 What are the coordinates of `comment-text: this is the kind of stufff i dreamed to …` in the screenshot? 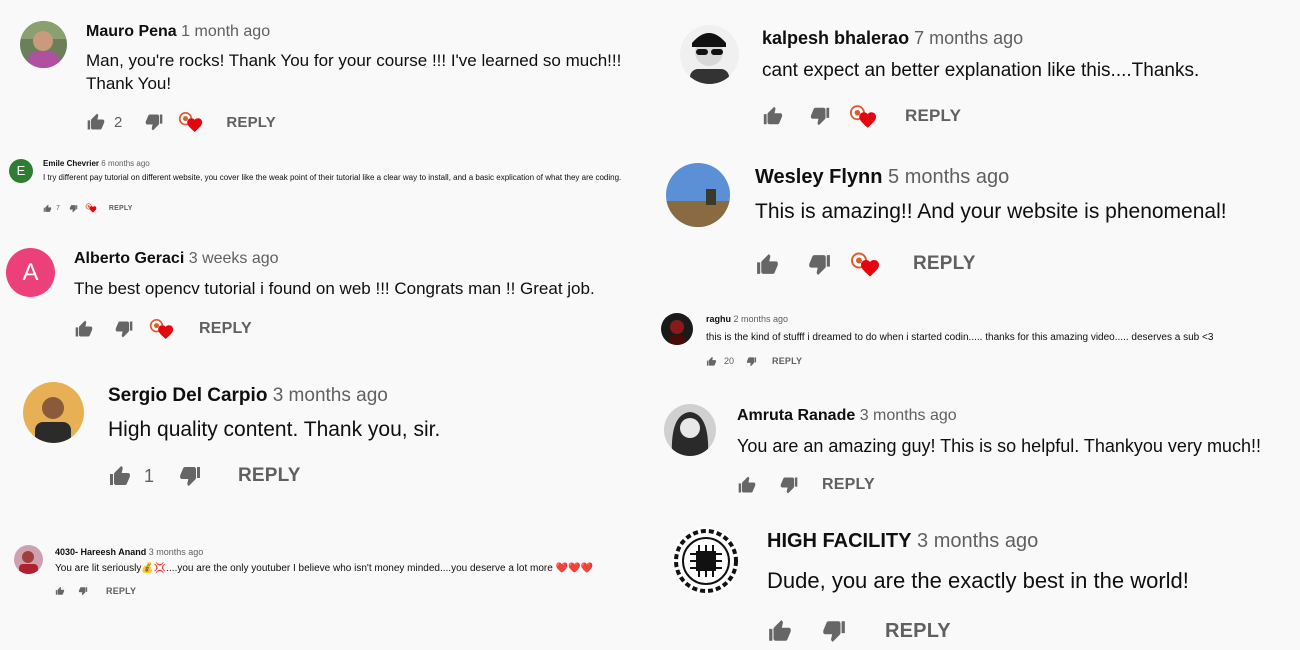 It's located at (960, 337).